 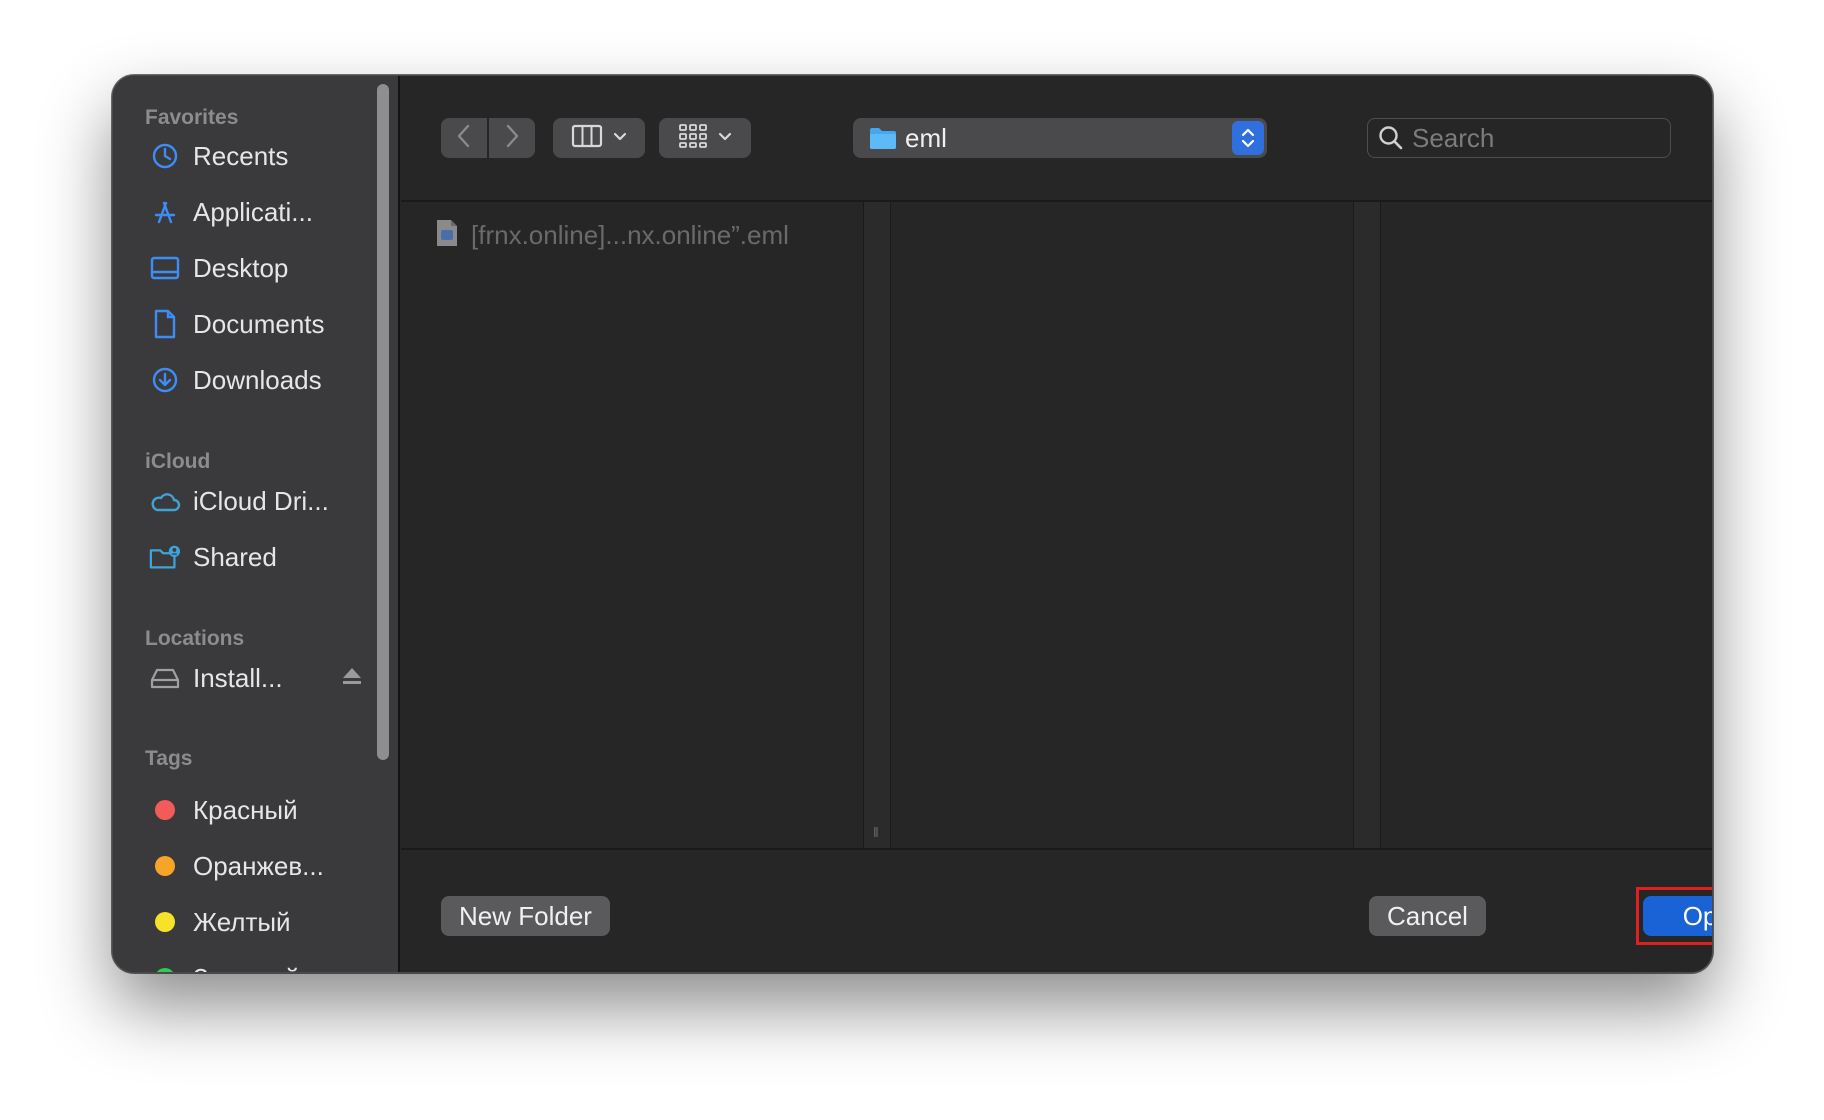 What do you see at coordinates (1427, 916) in the screenshot?
I see `cancel-button: Cancel` at bounding box center [1427, 916].